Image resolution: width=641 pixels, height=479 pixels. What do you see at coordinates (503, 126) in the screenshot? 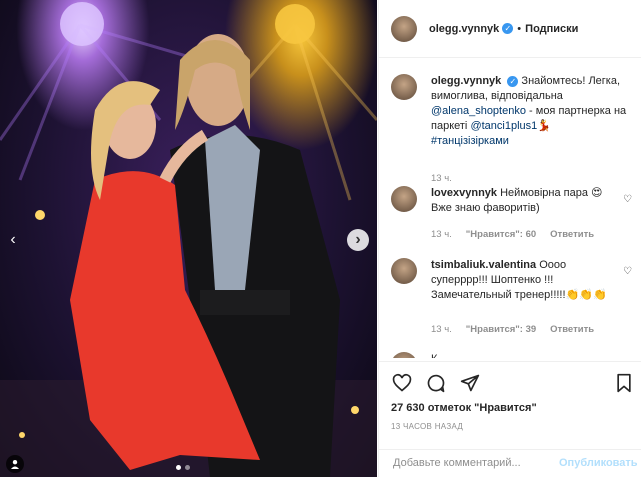
I see `mention-link: @tanci1plus1` at bounding box center [503, 126].